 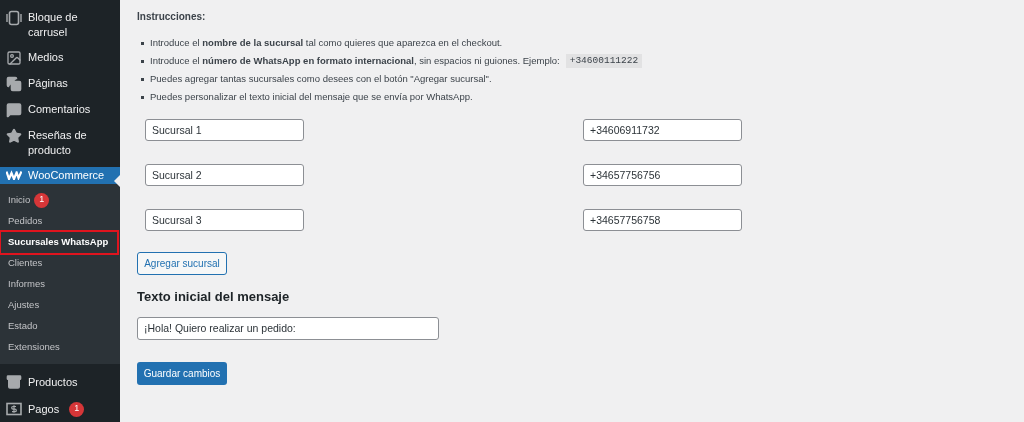 I want to click on submenu-item: Clientes, so click(x=25, y=263).